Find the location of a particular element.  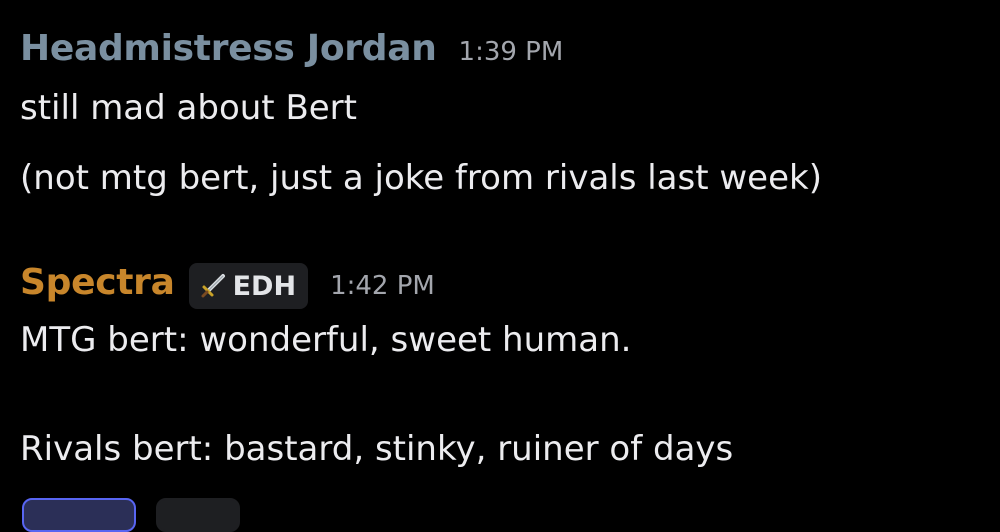

timestamp: 1:39 PM is located at coordinates (511, 52).